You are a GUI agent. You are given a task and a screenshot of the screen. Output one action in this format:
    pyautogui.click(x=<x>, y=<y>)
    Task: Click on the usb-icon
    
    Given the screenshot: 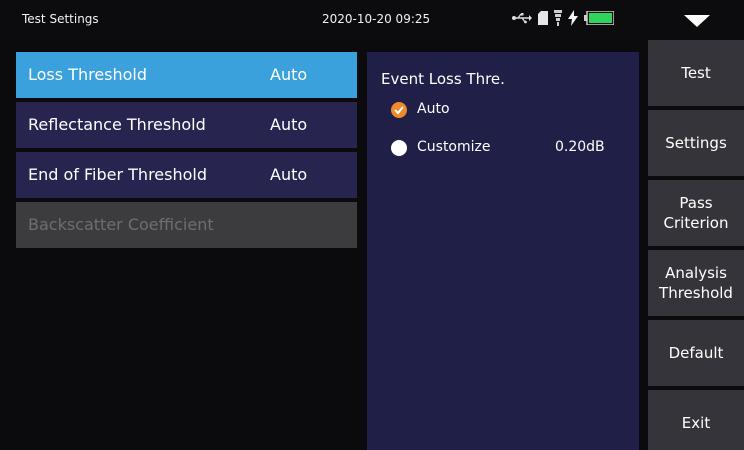 What is the action you would take?
    pyautogui.click(x=522, y=18)
    